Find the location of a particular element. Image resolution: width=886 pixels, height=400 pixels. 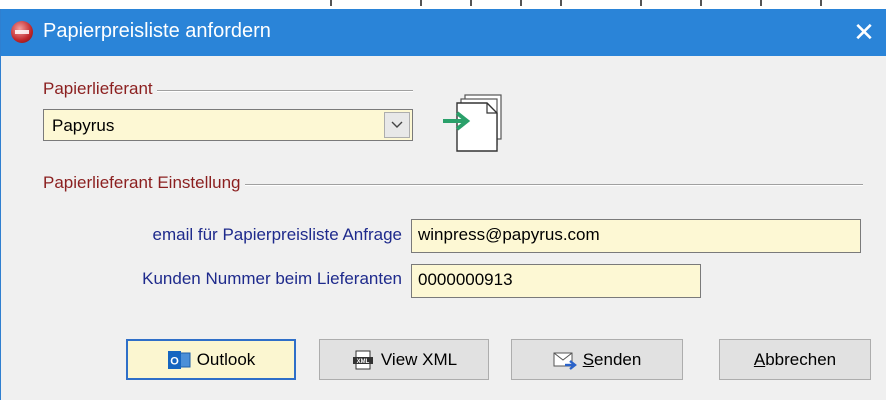

supplier-select-value: Papyrus is located at coordinates (83, 125).